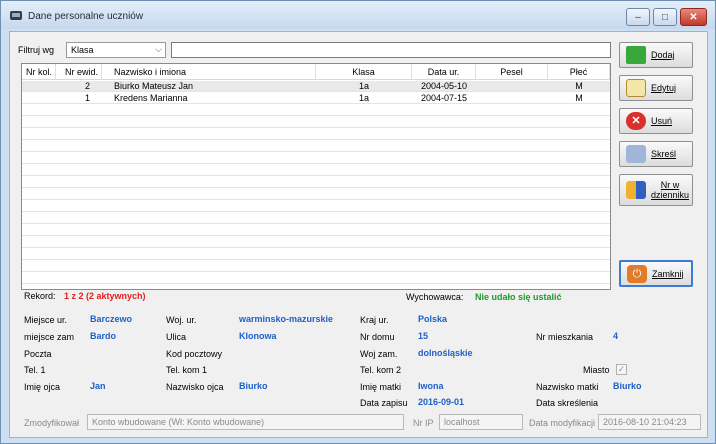 This screenshot has height=444, width=716. Describe the element at coordinates (253, 386) in the screenshot. I see `father-surname-value: Biurko` at that location.